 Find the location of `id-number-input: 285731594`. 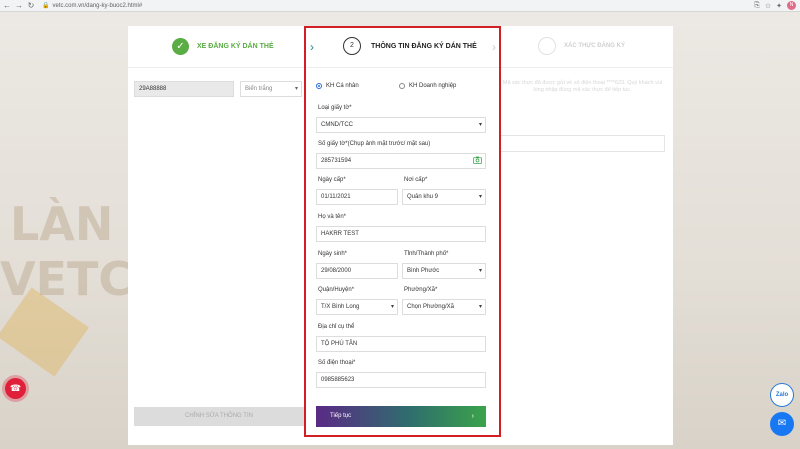

id-number-input: 285731594 is located at coordinates (401, 161).